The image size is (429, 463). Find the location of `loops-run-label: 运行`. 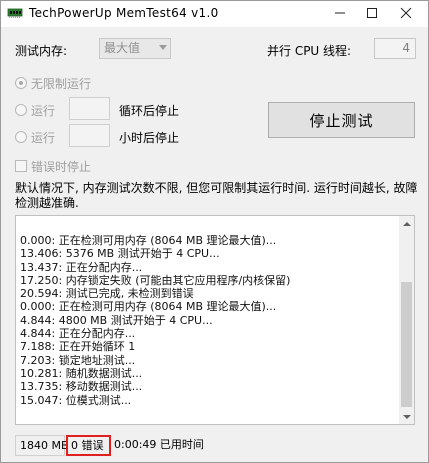

loops-run-label: 运行 is located at coordinates (43, 111).